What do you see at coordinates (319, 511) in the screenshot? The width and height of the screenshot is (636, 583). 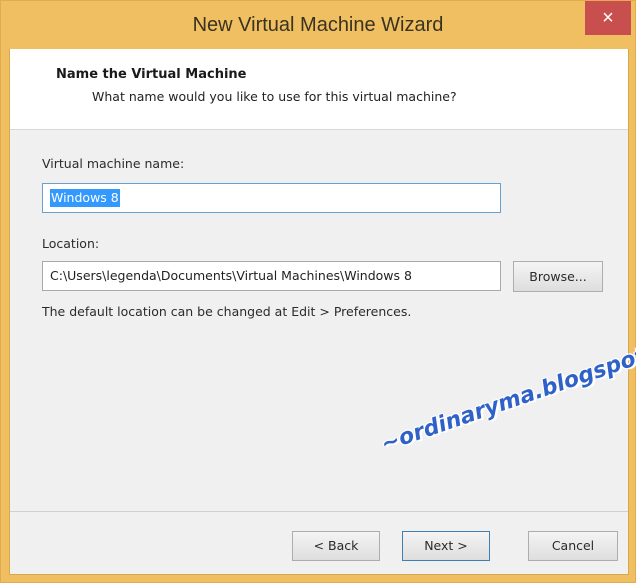 I see `footer-divider` at bounding box center [319, 511].